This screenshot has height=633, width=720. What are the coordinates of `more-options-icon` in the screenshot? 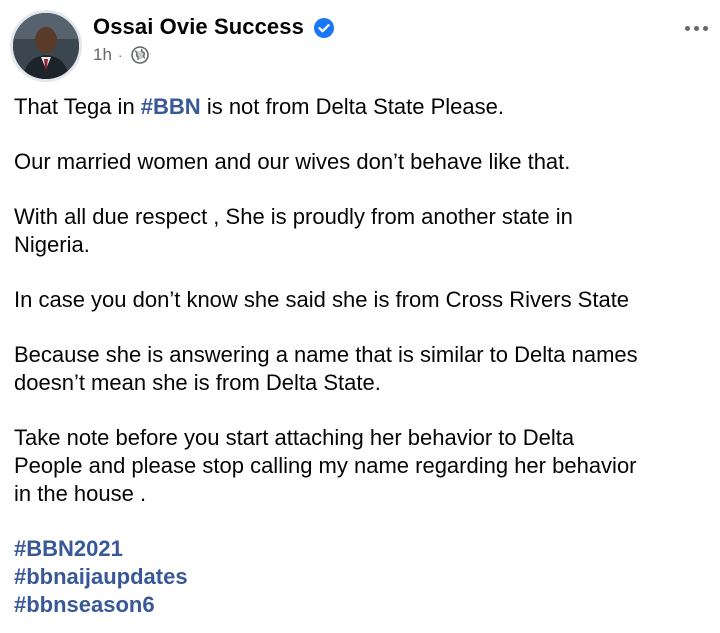 It's located at (696, 28).